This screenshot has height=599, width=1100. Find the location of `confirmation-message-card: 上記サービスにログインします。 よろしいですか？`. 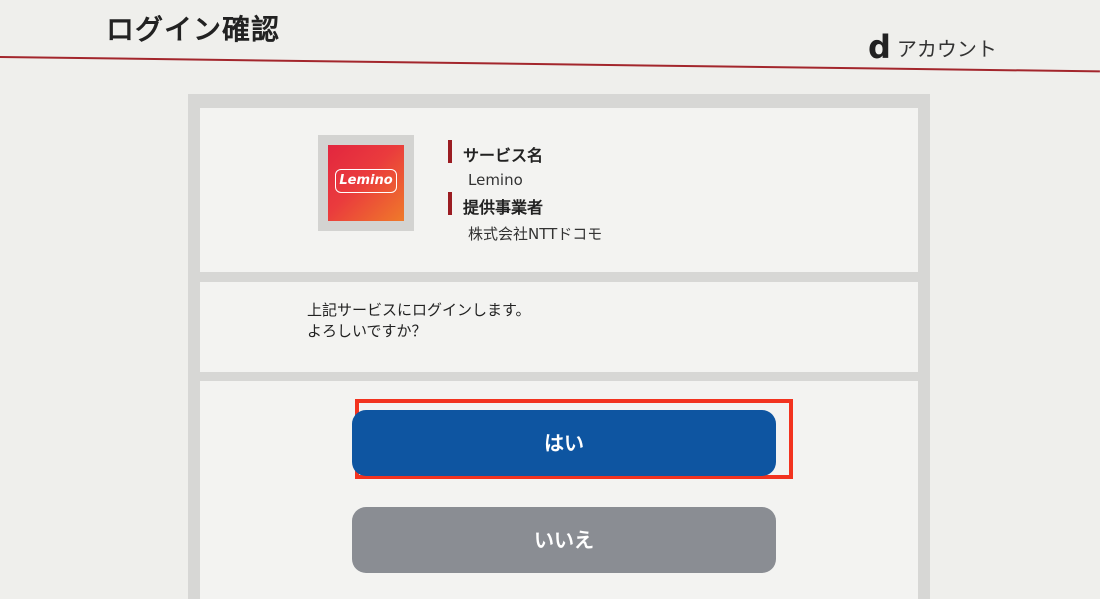

confirmation-message-card: 上記サービスにログインします。 よろしいですか？ is located at coordinates (559, 327).